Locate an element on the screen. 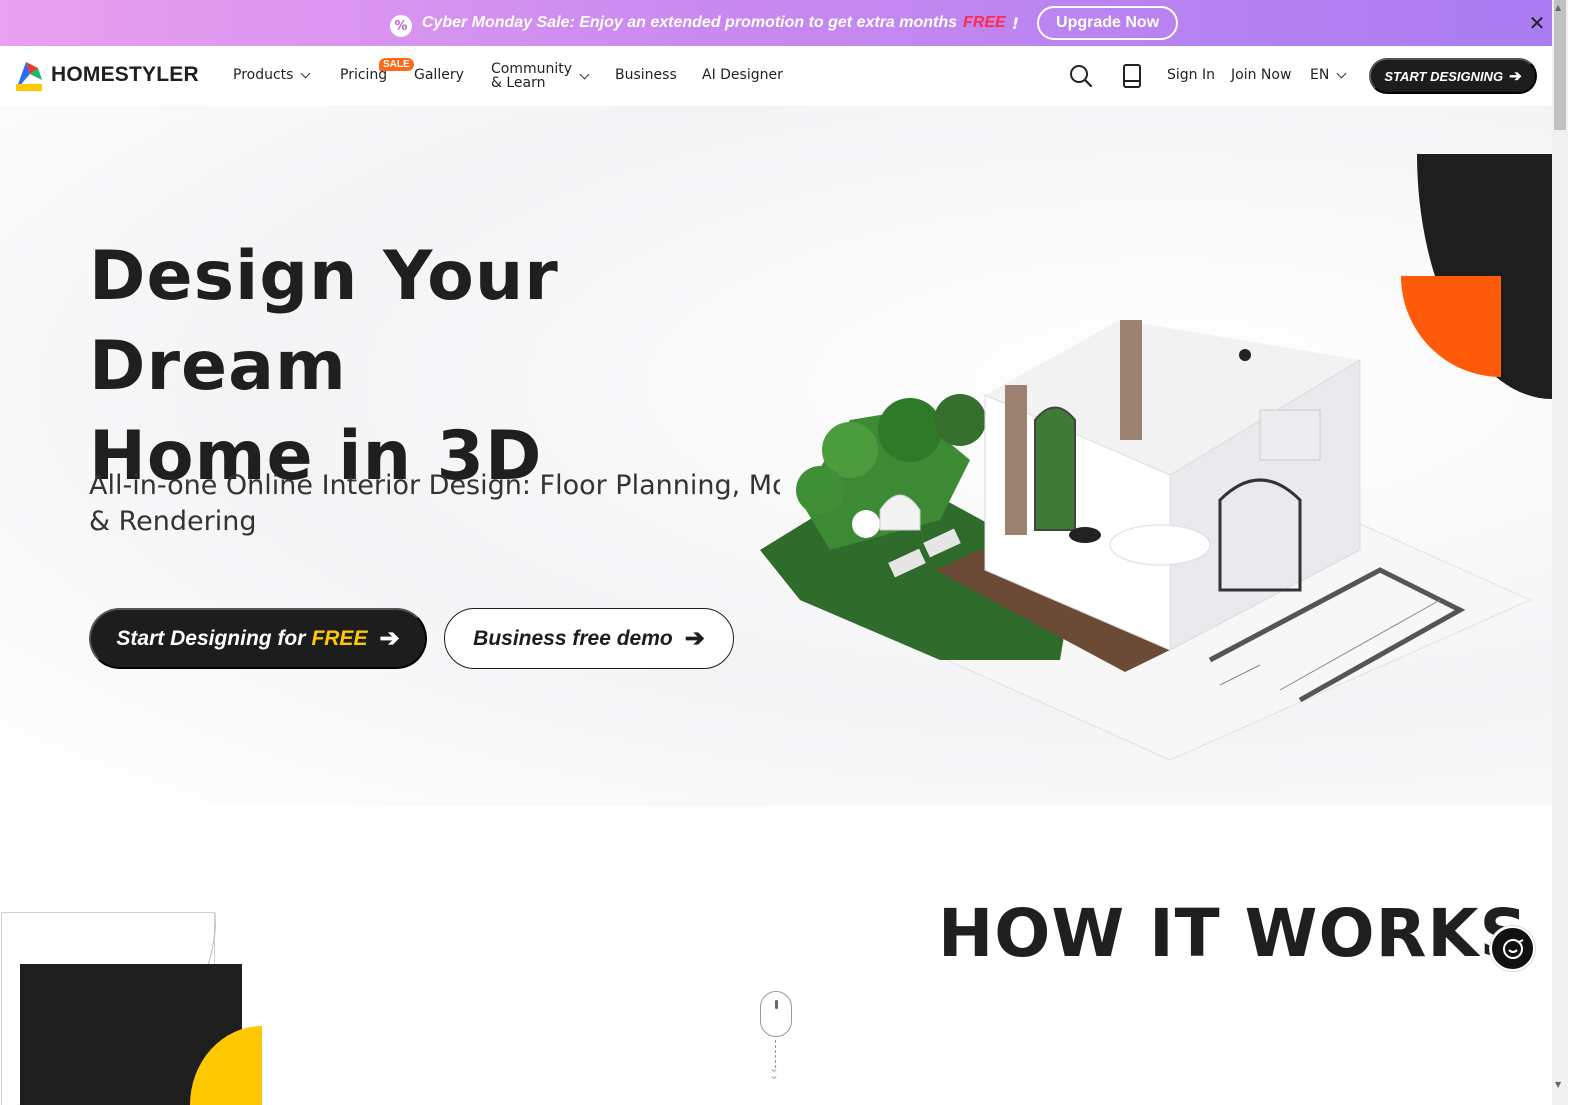 The width and height of the screenshot is (1584, 1105). nav-community-learn: Community & Learn is located at coordinates (540, 76).